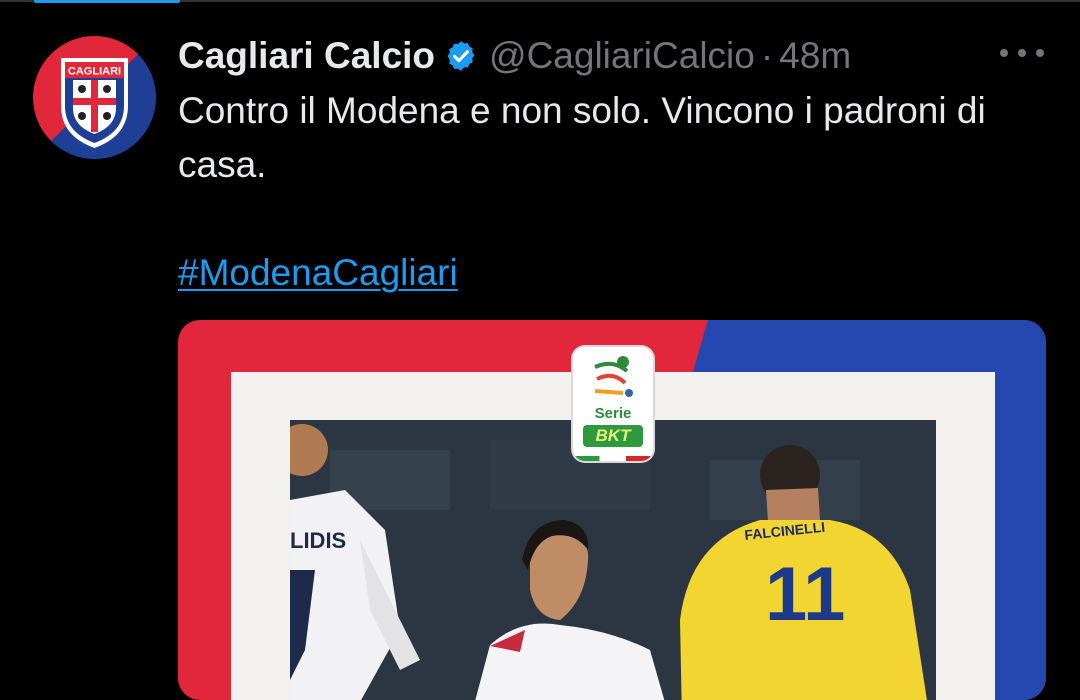  I want to click on serie-b-logo: Serie BKT, so click(613, 404).